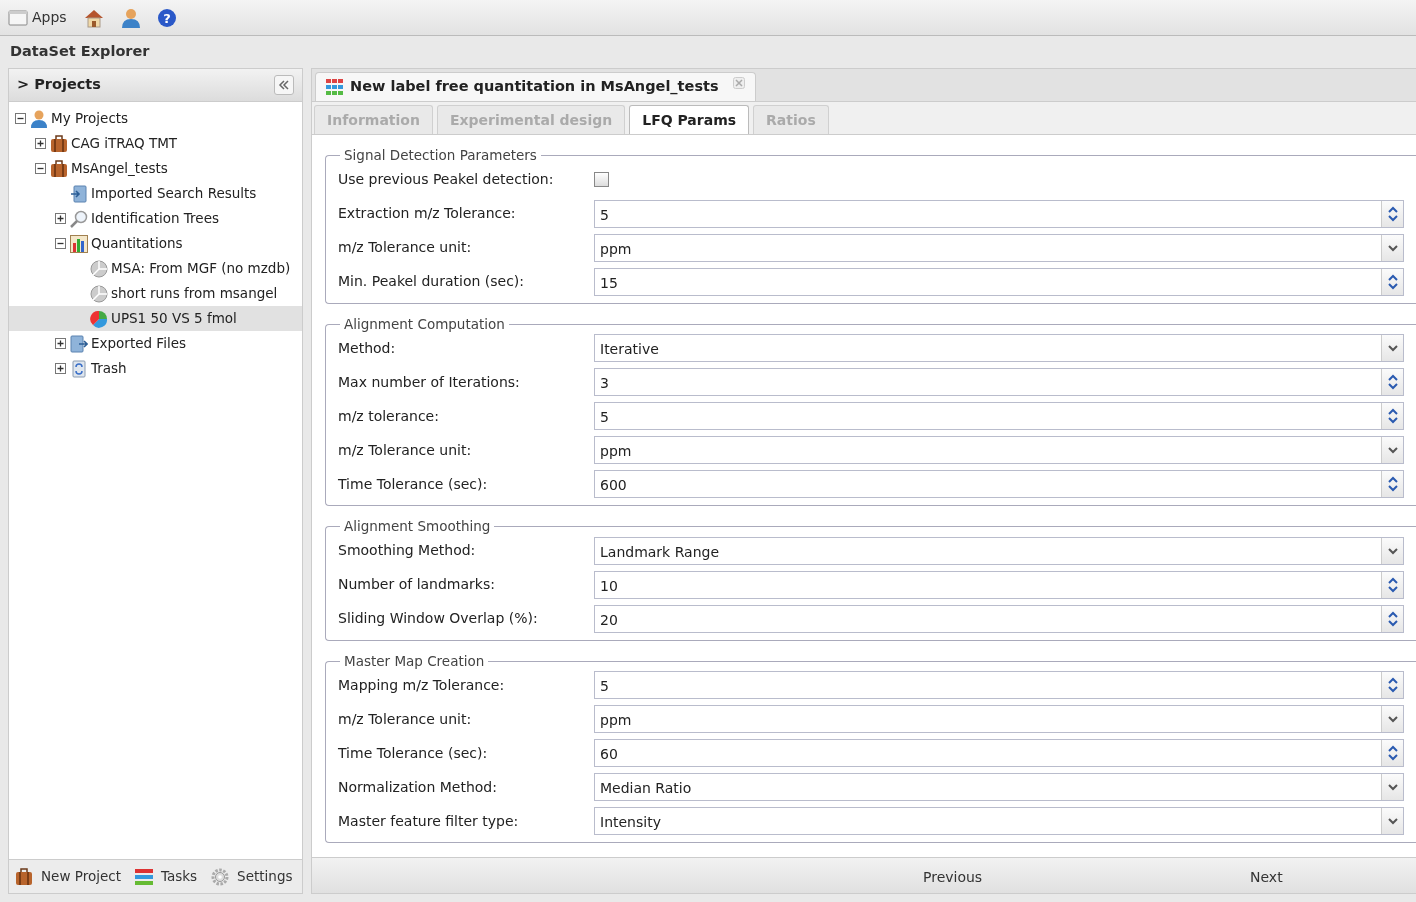  I want to click on section-legend: Master Map Creation, so click(414, 661).